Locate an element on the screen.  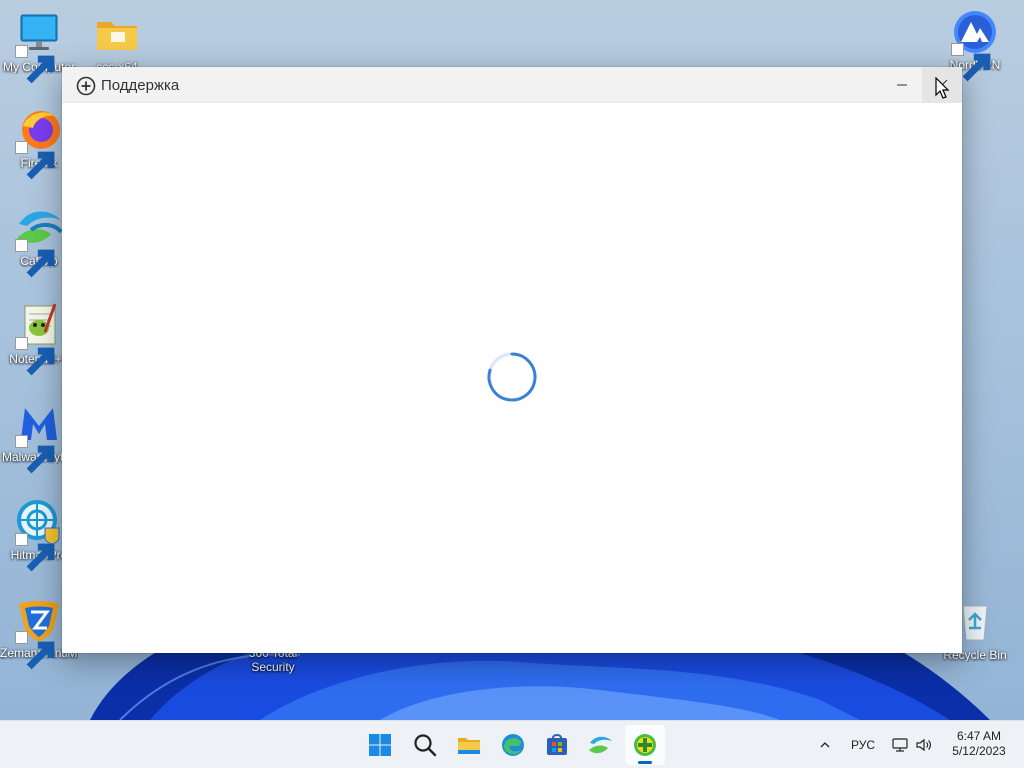
taskbar-clock: 6:47 AM 5/12/2023 is located at coordinates (979, 744).